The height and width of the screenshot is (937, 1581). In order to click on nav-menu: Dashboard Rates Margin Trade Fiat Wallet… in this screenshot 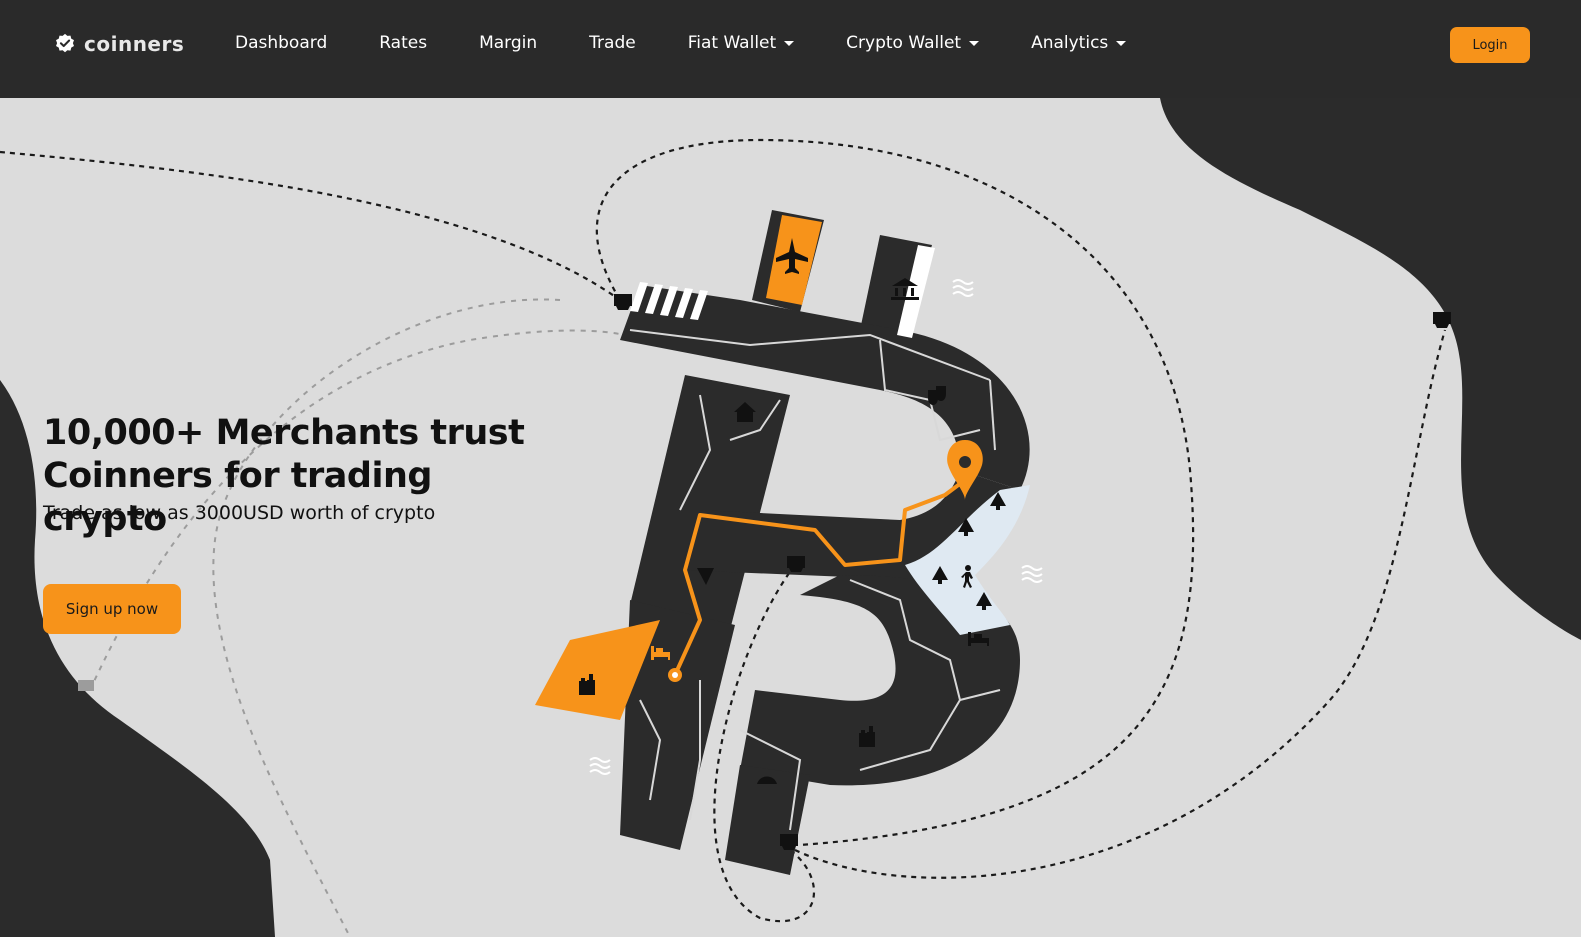, I will do `click(681, 43)`.